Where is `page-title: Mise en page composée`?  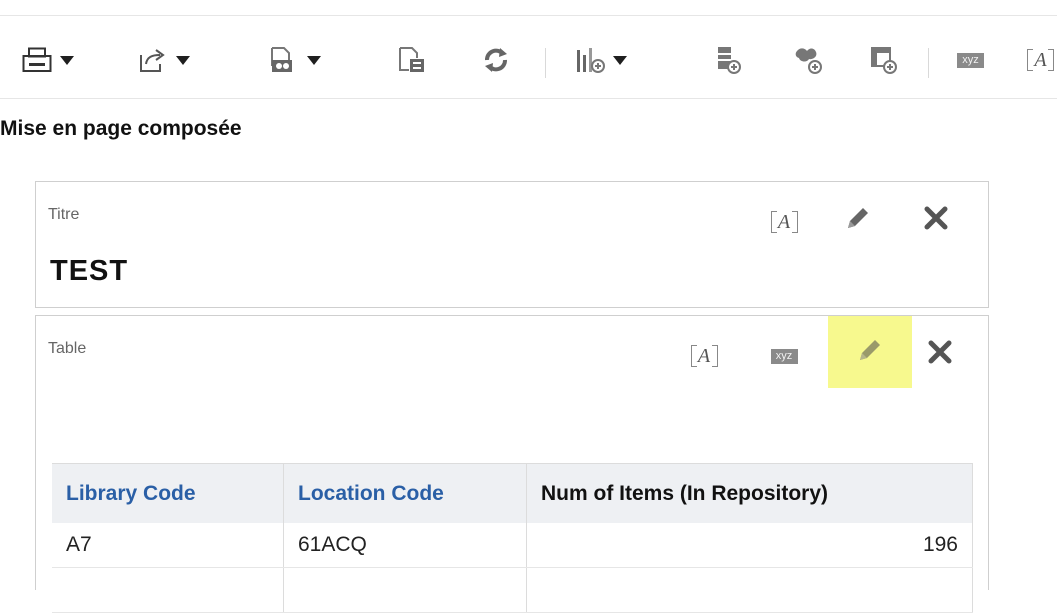 page-title: Mise en page composée is located at coordinates (121, 128).